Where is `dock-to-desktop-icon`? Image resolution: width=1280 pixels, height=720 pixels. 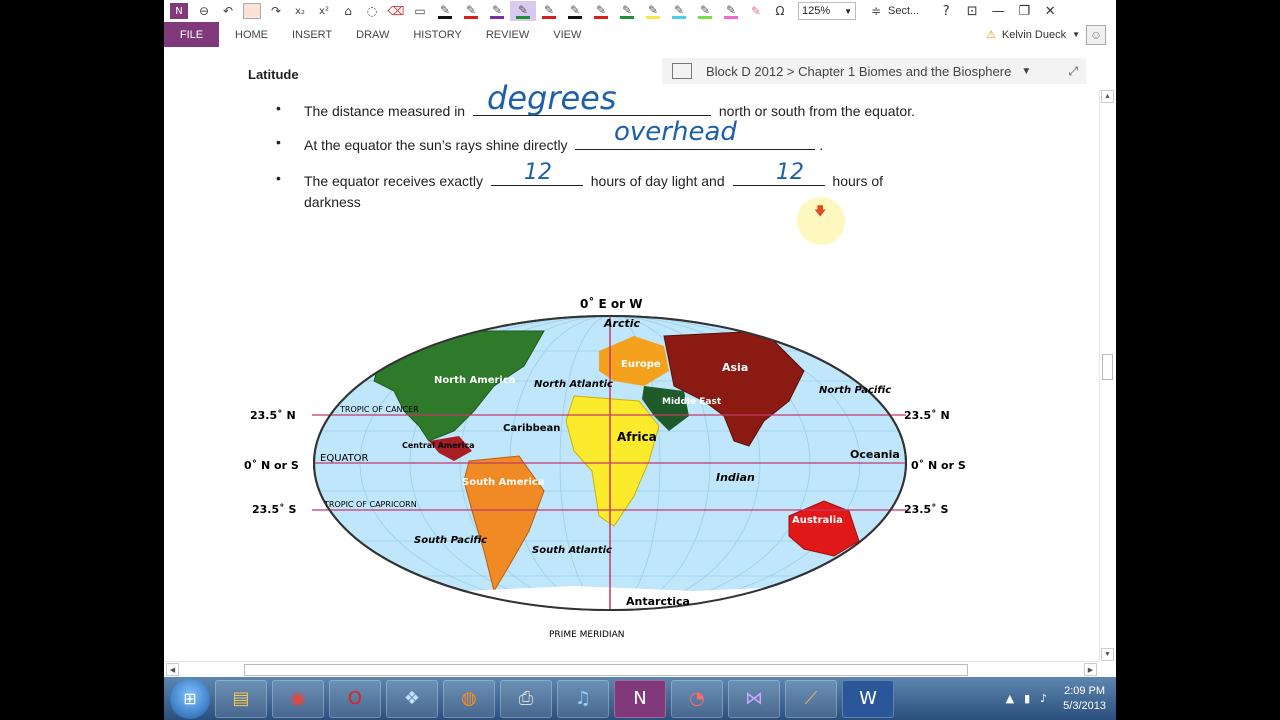 dock-to-desktop-icon is located at coordinates (252, 11).